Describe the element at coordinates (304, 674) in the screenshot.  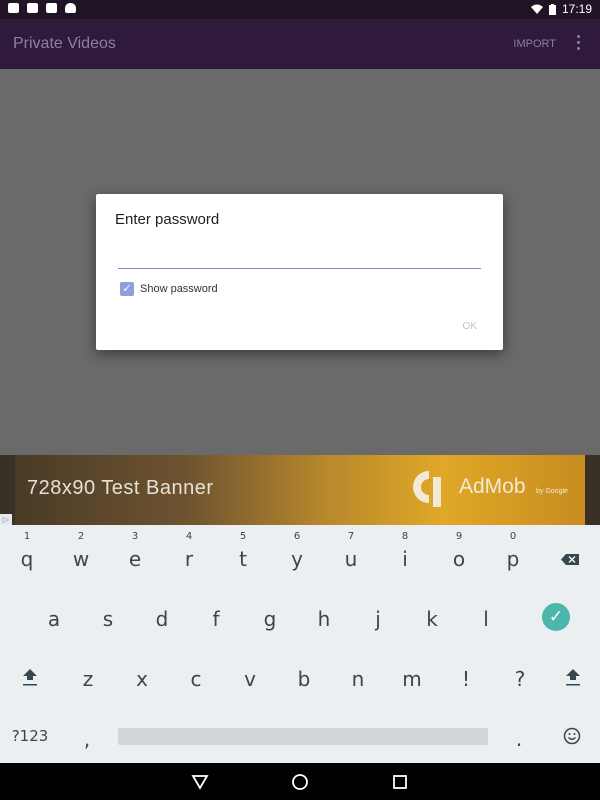
I see `key-b: b` at that location.